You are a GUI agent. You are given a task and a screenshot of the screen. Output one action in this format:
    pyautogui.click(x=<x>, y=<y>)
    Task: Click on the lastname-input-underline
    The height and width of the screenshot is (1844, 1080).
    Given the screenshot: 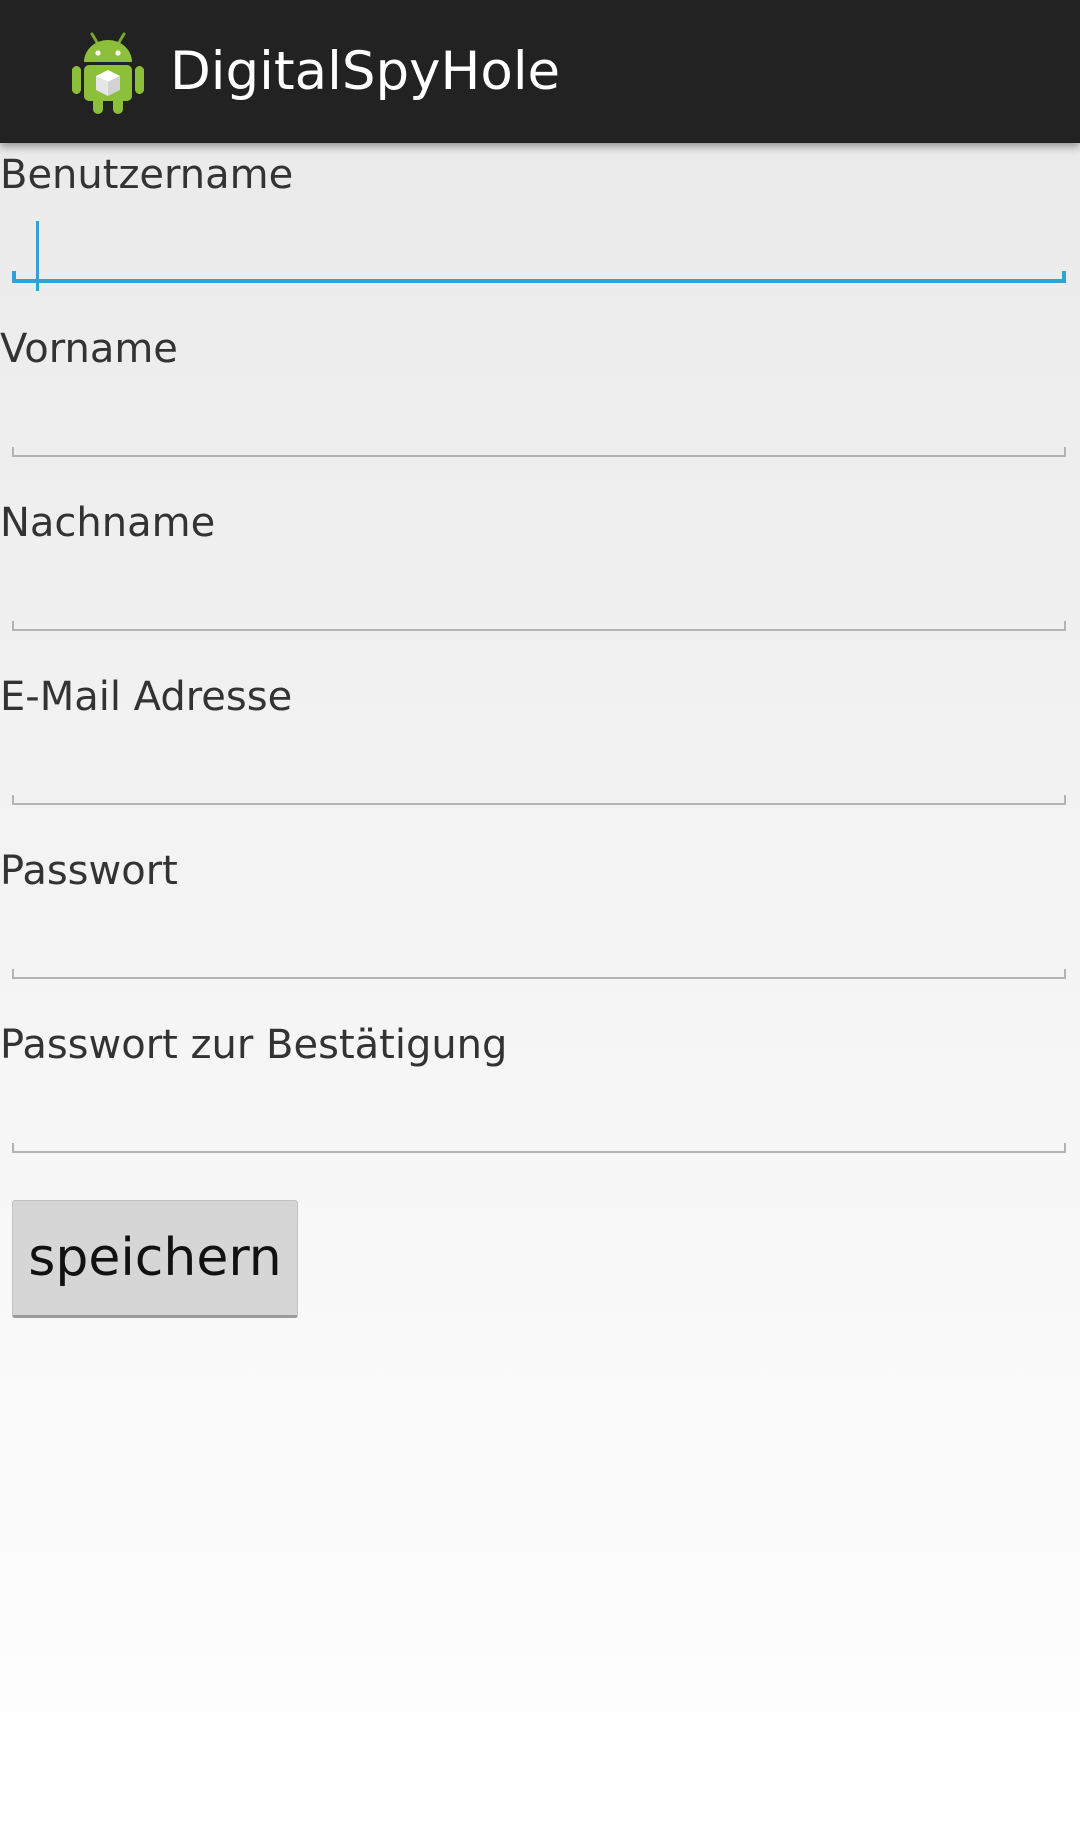 What is the action you would take?
    pyautogui.click(x=539, y=626)
    